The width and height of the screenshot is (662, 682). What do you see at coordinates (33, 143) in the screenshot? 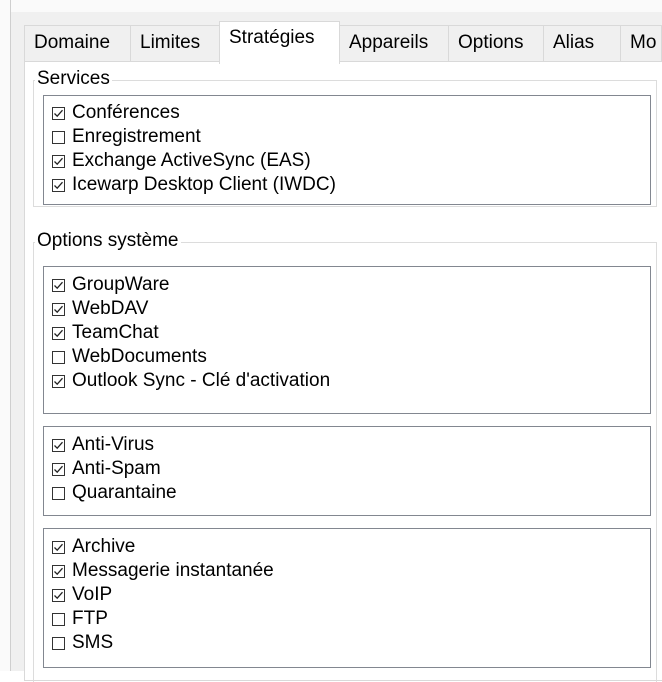
I see `services-group-border-left` at bounding box center [33, 143].